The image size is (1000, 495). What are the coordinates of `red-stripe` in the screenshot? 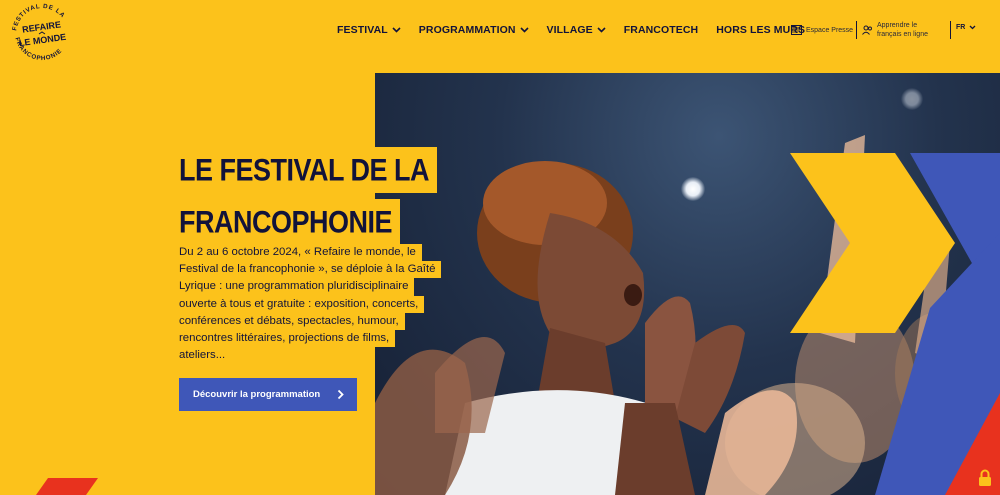 It's located at (67, 486).